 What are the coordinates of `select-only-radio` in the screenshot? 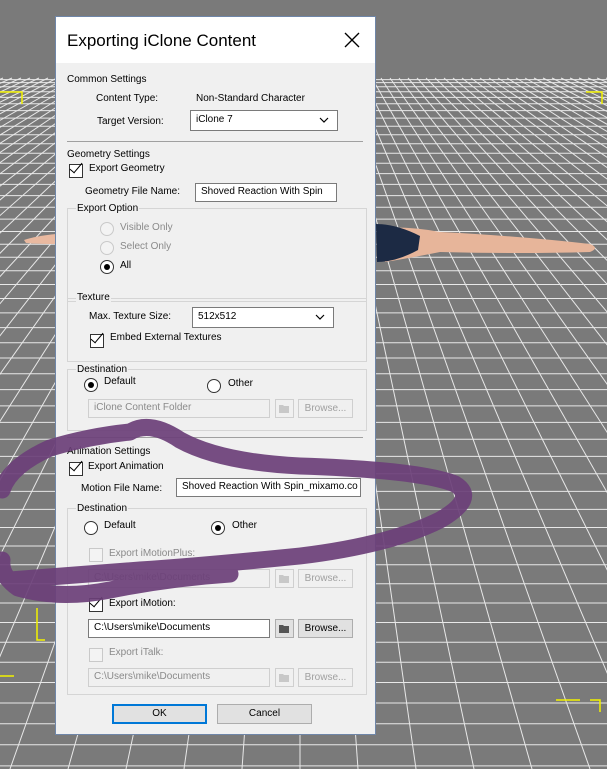 It's located at (107, 248).